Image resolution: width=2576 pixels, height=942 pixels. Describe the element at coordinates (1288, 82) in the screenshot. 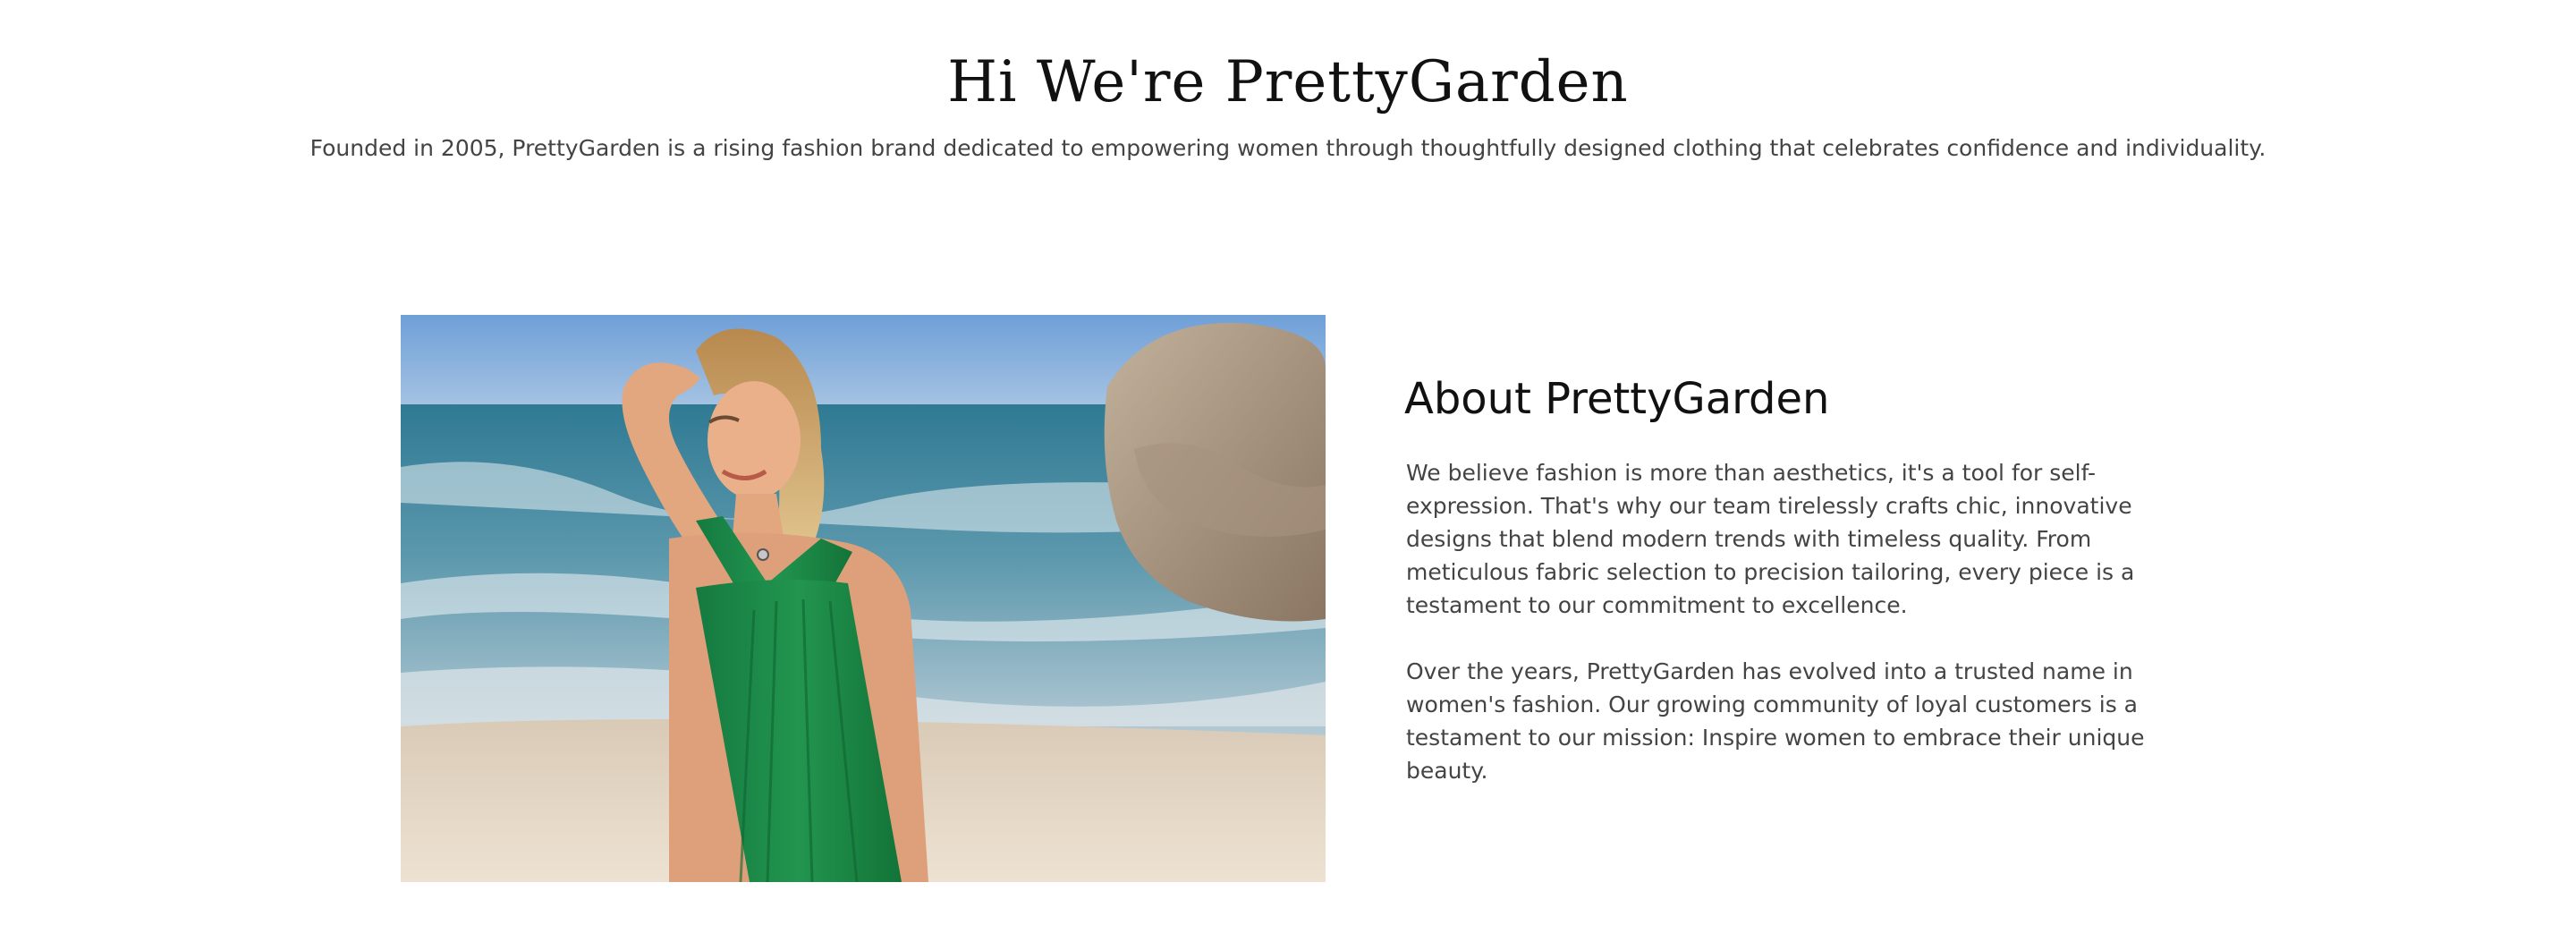

I see `page-title: Hi We're PrettyGarden` at that location.